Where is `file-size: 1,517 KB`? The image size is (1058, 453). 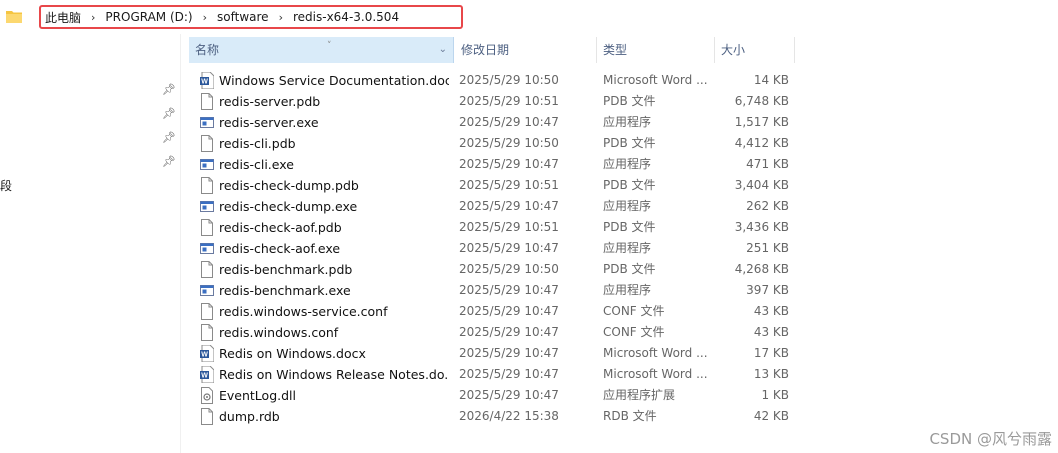 file-size: 1,517 KB is located at coordinates (761, 122).